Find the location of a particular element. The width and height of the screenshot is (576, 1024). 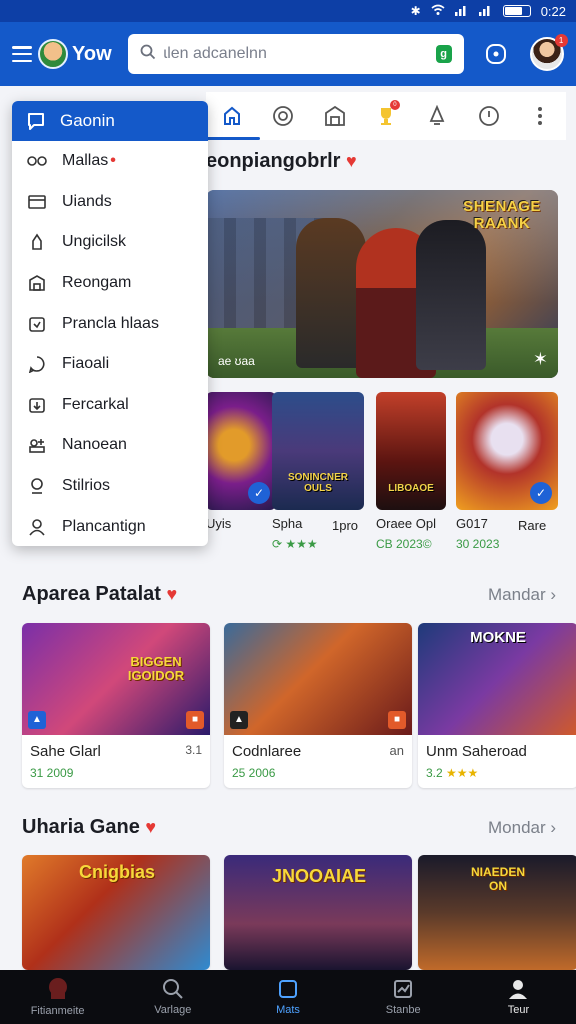

chat-icon is located at coordinates (37, 364).